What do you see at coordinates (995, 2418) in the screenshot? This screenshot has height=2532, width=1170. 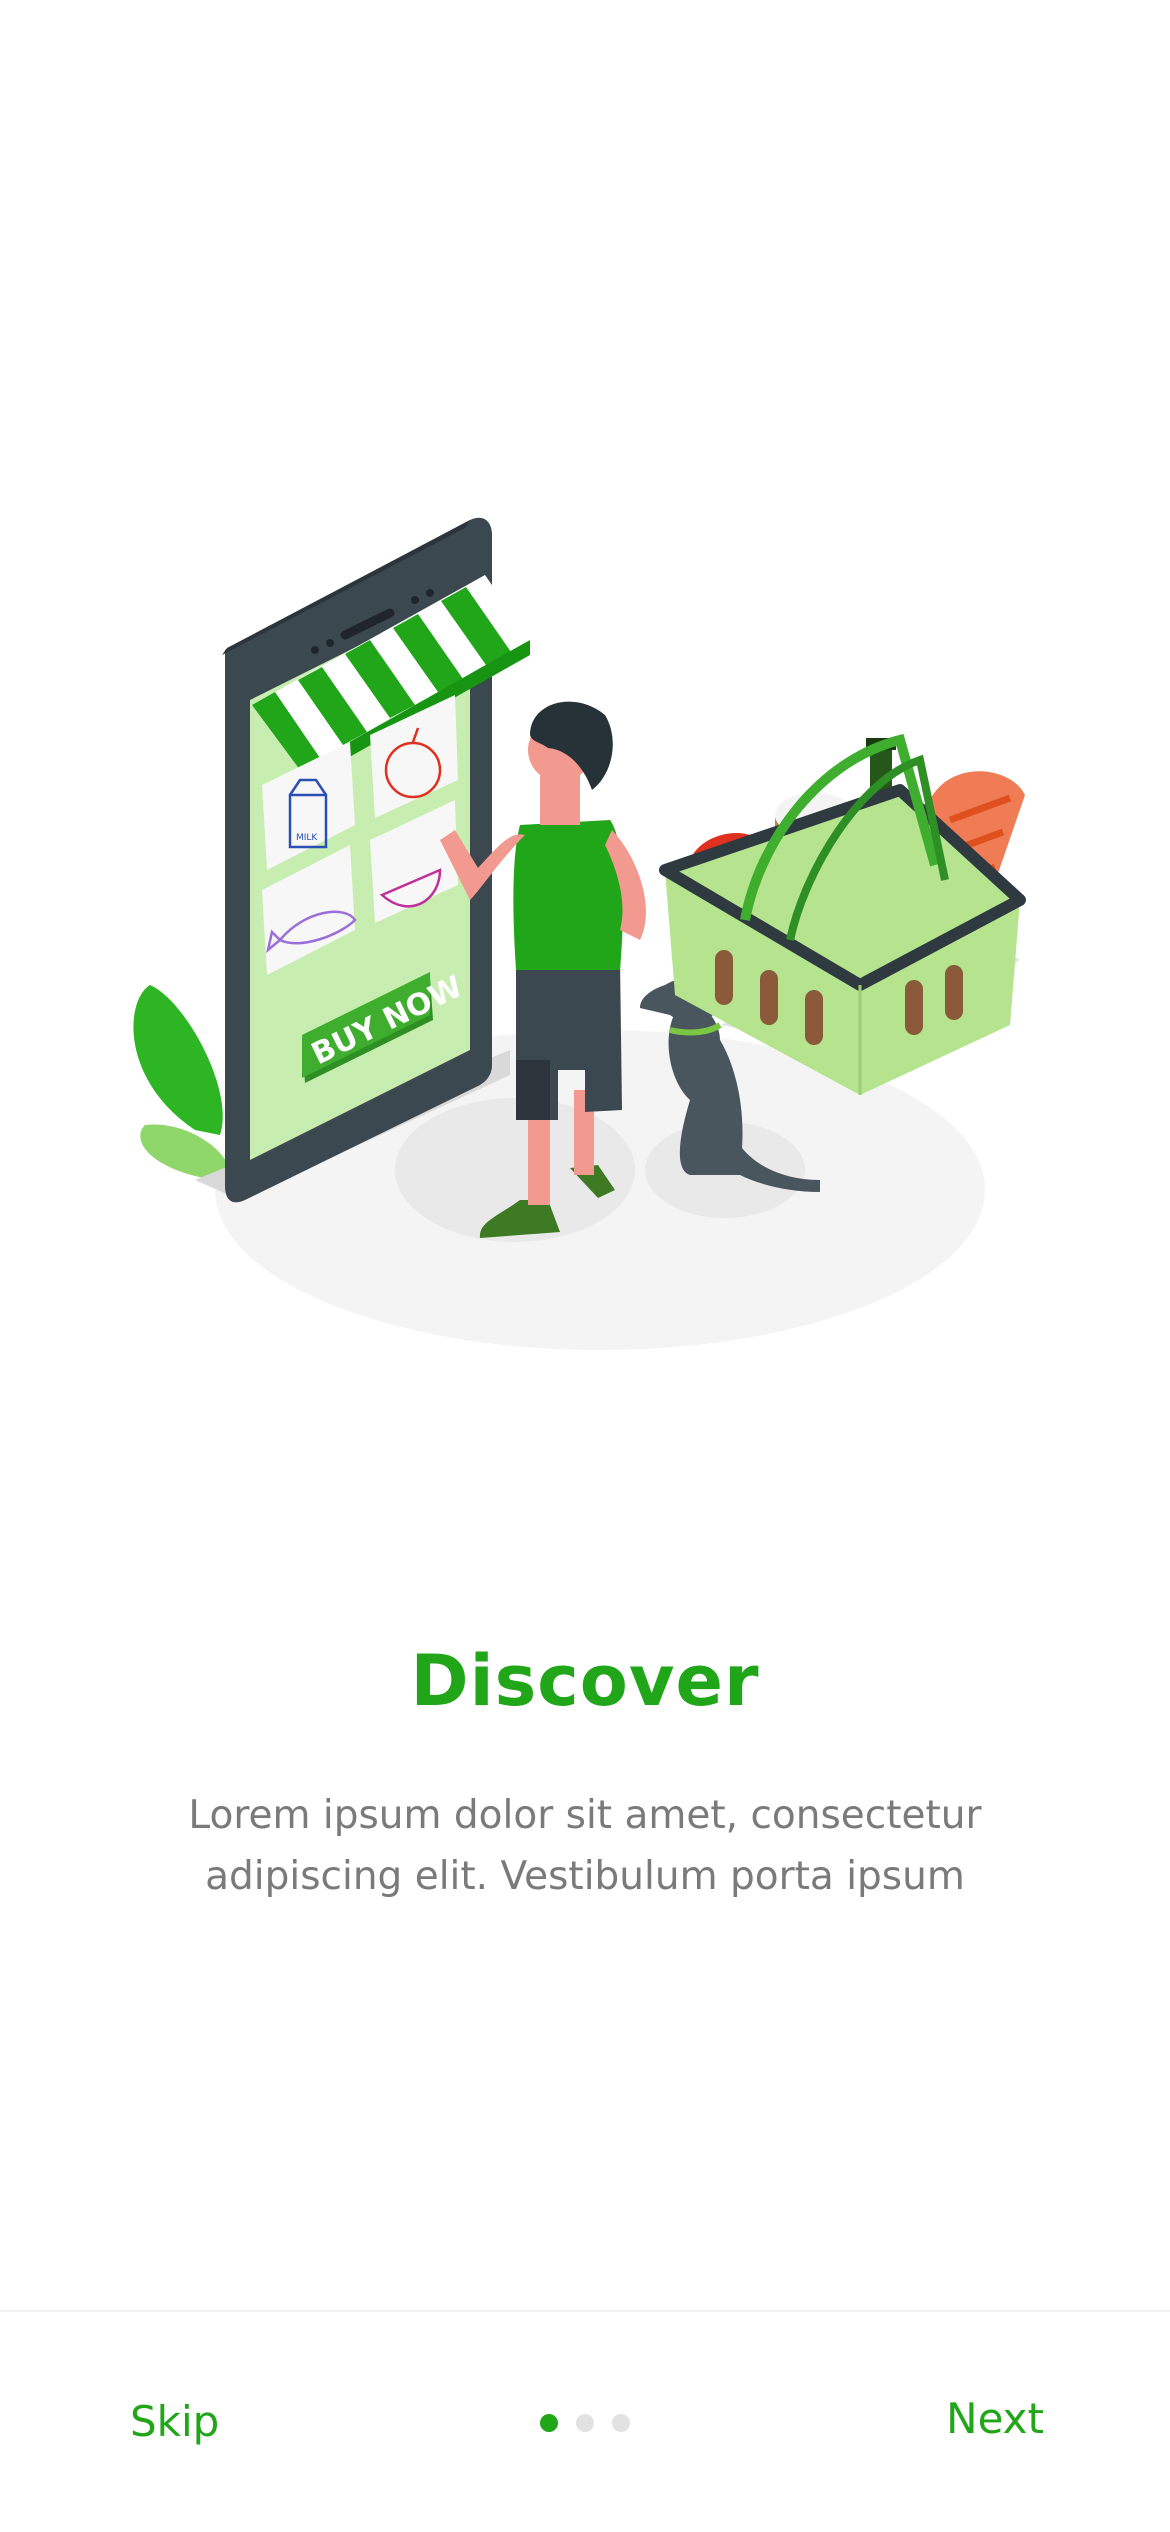 I see `next-button: Next` at bounding box center [995, 2418].